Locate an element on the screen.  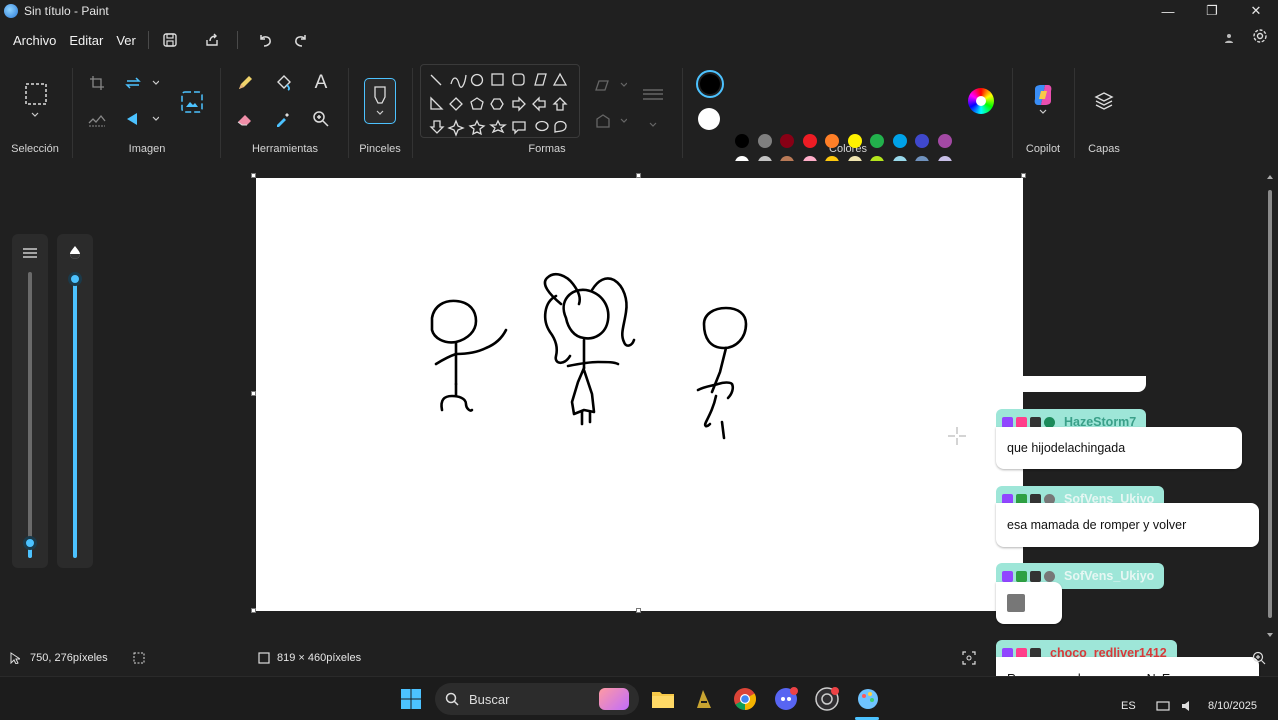
language-indicator: ES is located at coordinates (1128, 706).